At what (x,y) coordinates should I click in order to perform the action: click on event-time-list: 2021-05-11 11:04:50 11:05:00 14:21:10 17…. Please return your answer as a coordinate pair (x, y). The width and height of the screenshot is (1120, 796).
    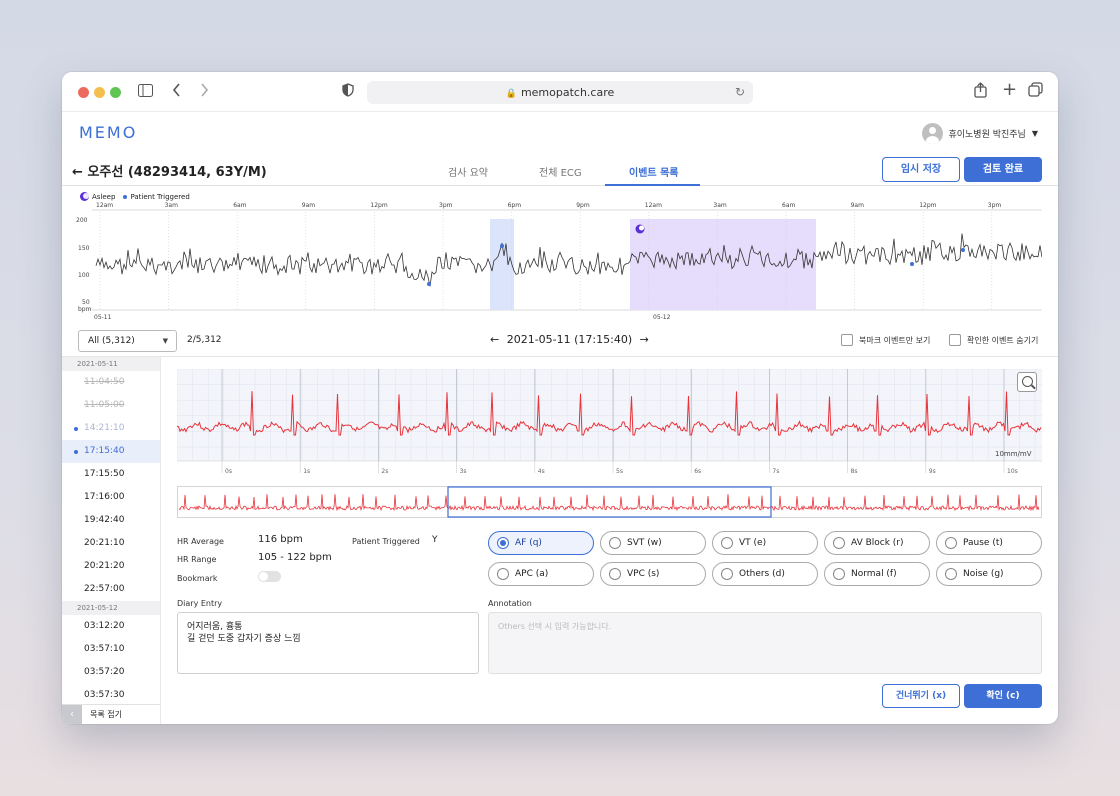
    Looking at the image, I should click on (111, 540).